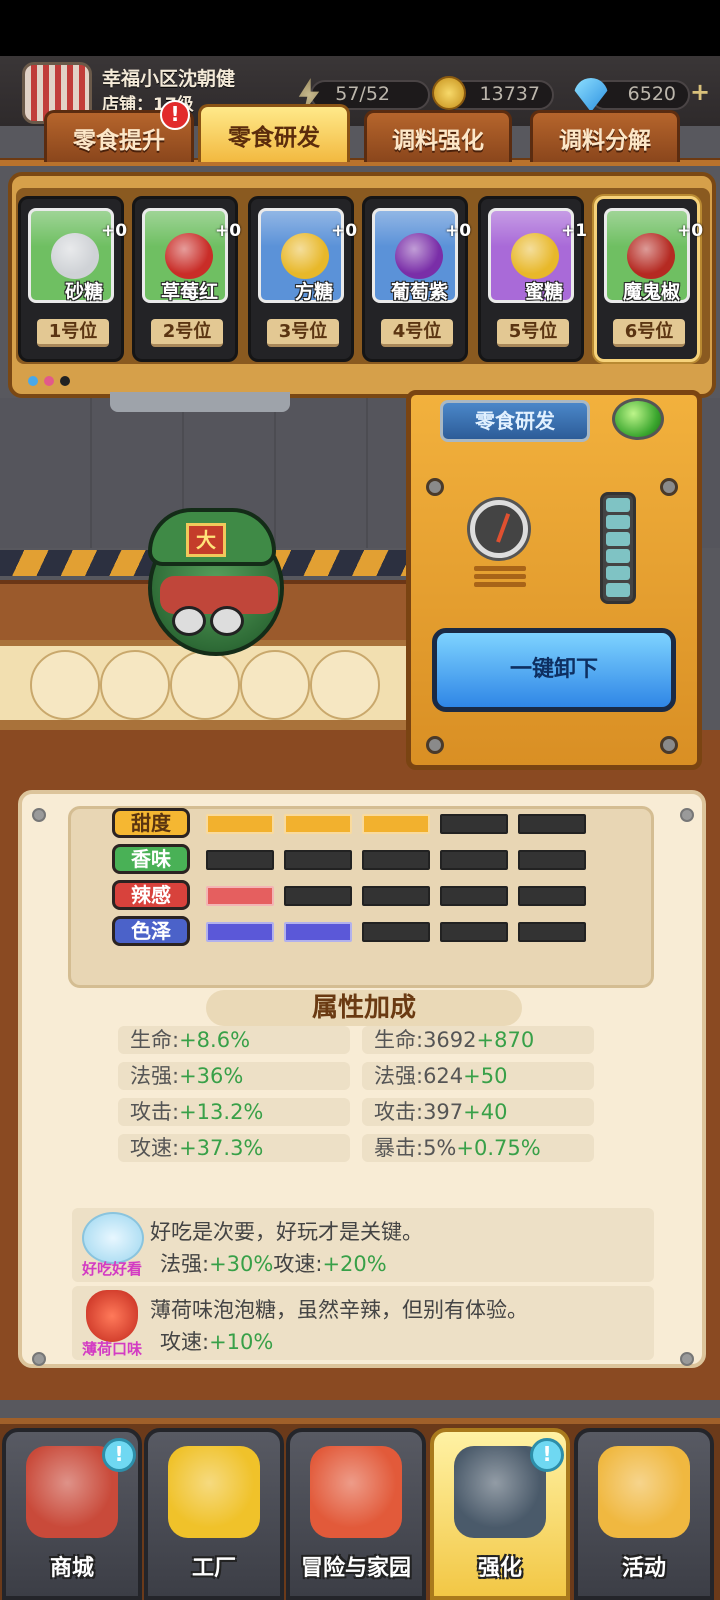 The width and height of the screenshot is (720, 1600). I want to click on slot-position: 4号位, so click(417, 333).